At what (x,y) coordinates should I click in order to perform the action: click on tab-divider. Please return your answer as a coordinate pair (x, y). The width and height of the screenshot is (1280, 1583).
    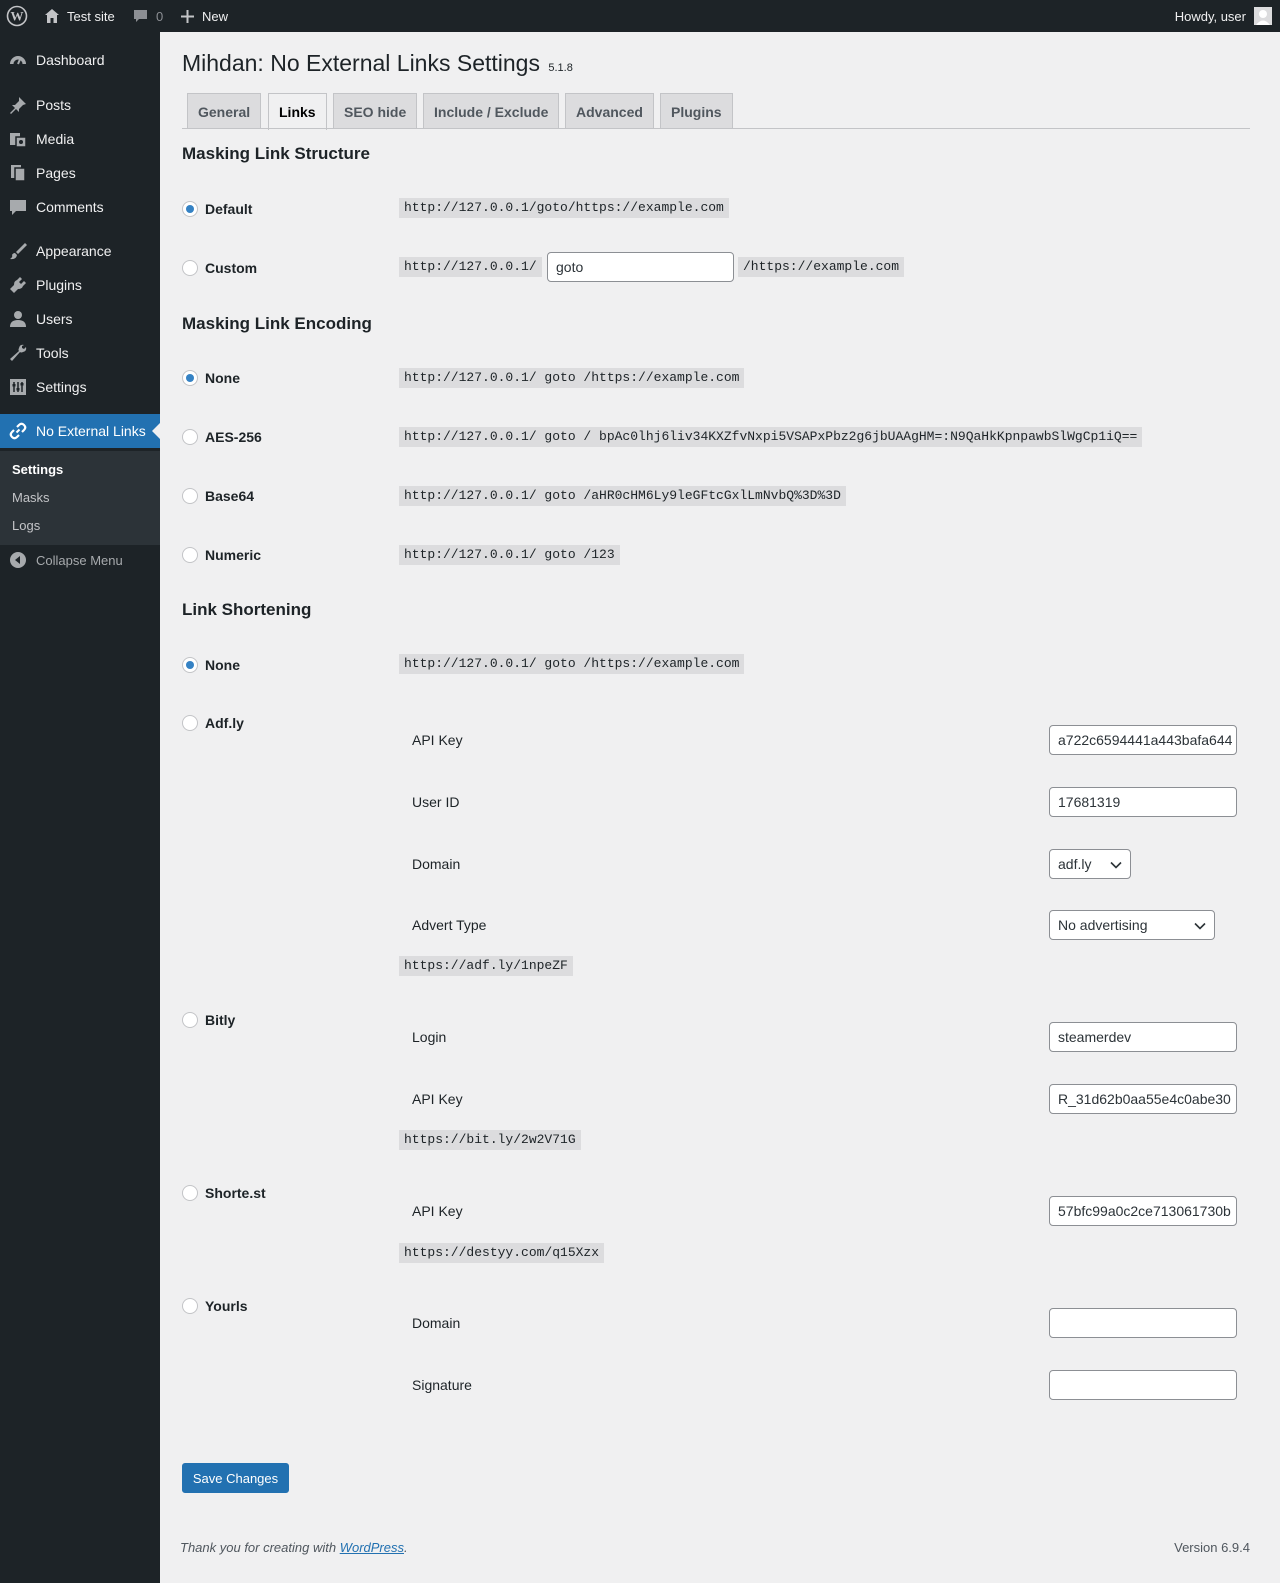
    Looking at the image, I should click on (716, 128).